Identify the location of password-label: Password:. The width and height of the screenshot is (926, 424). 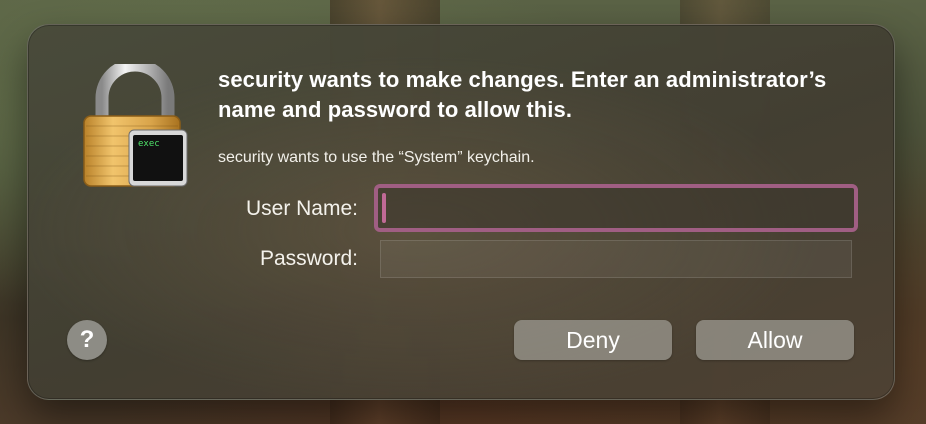
(308, 258).